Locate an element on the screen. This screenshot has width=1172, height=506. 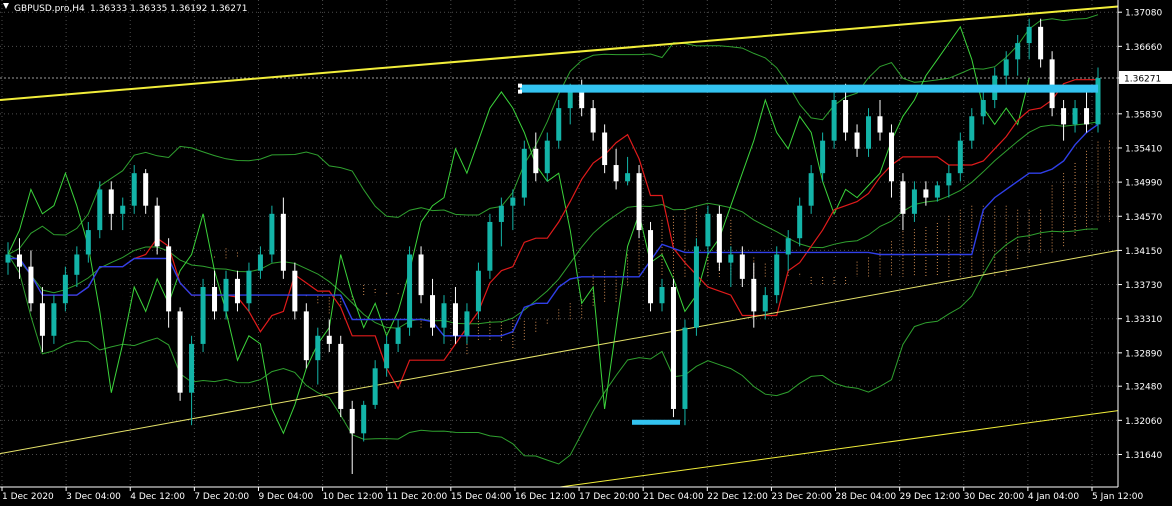
time-tick-label: 7 Dec 20:00 is located at coordinates (221, 497).